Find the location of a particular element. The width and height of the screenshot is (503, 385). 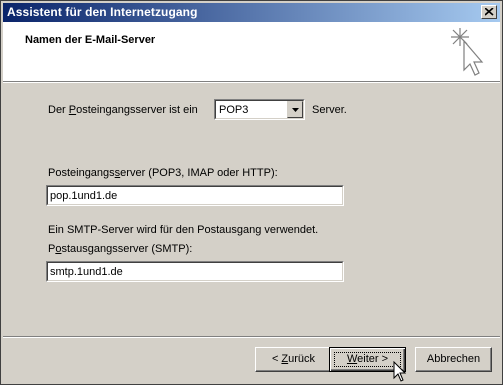

back-button: < Zurück is located at coordinates (293, 359).